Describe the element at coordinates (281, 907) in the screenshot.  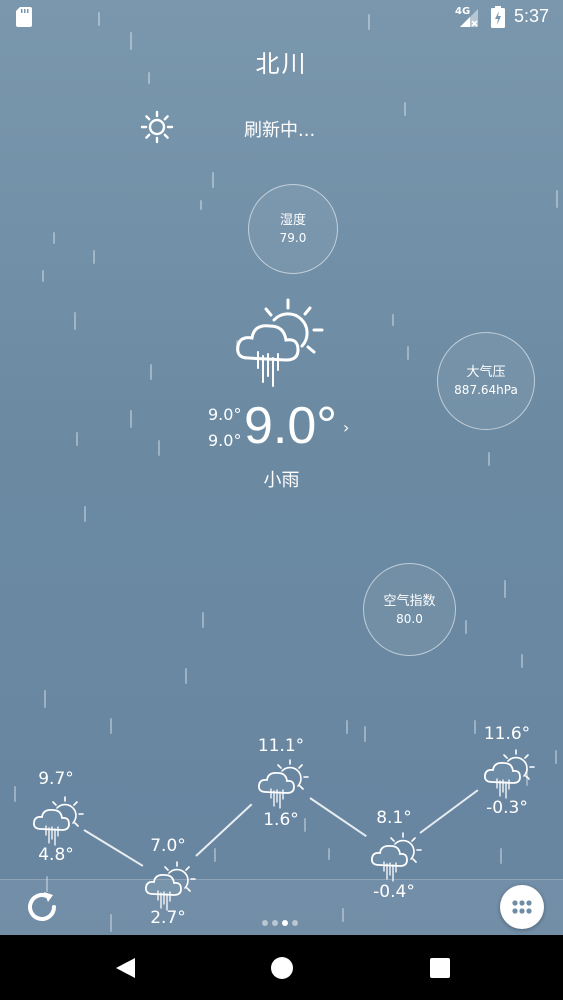
I see `bottom-toolbar` at that location.